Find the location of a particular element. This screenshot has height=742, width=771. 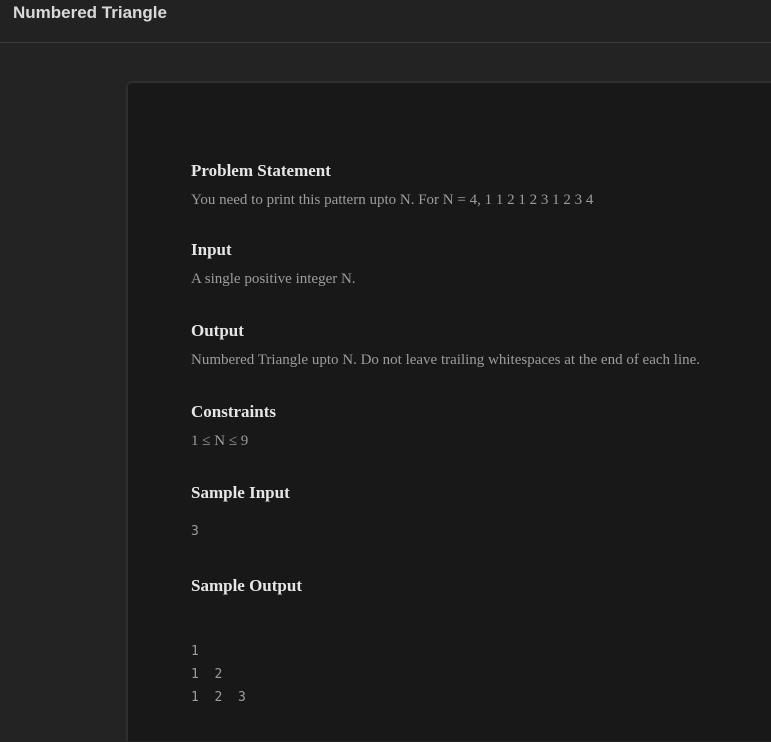

sample-output-heading: Sample Output is located at coordinates (246, 585).